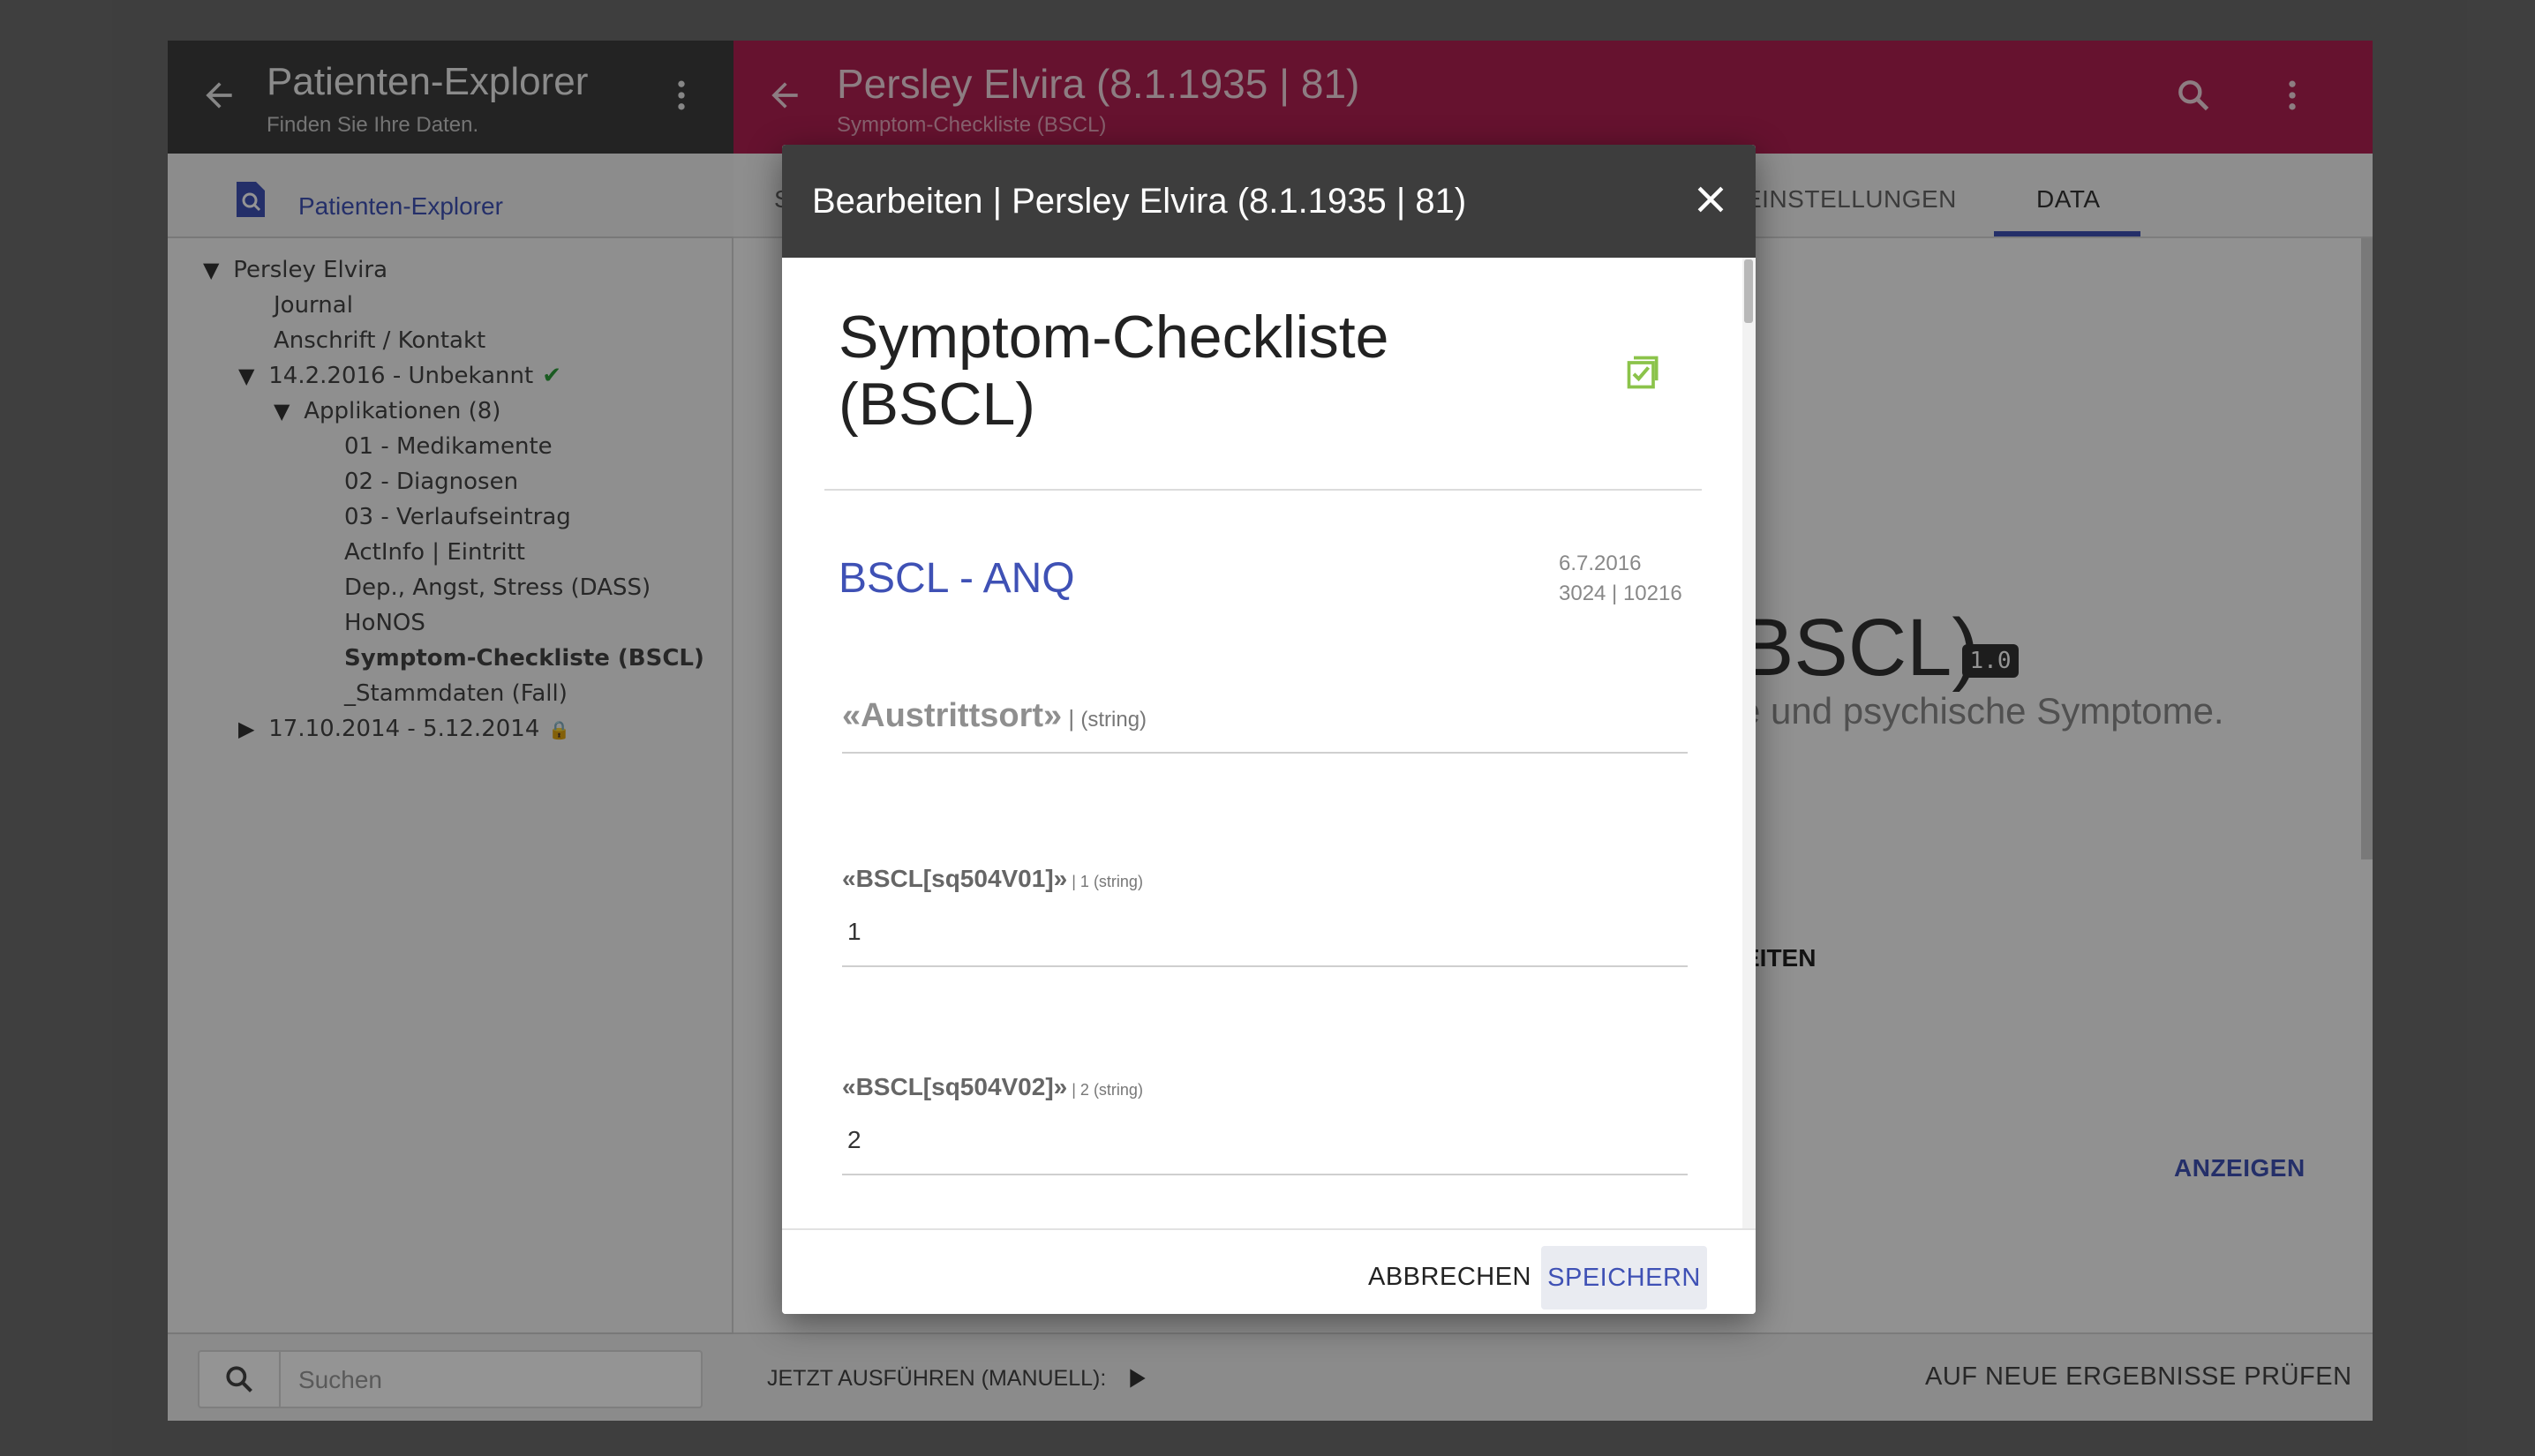  What do you see at coordinates (1620, 593) in the screenshot?
I see `section-ids: 3024 | 10216` at bounding box center [1620, 593].